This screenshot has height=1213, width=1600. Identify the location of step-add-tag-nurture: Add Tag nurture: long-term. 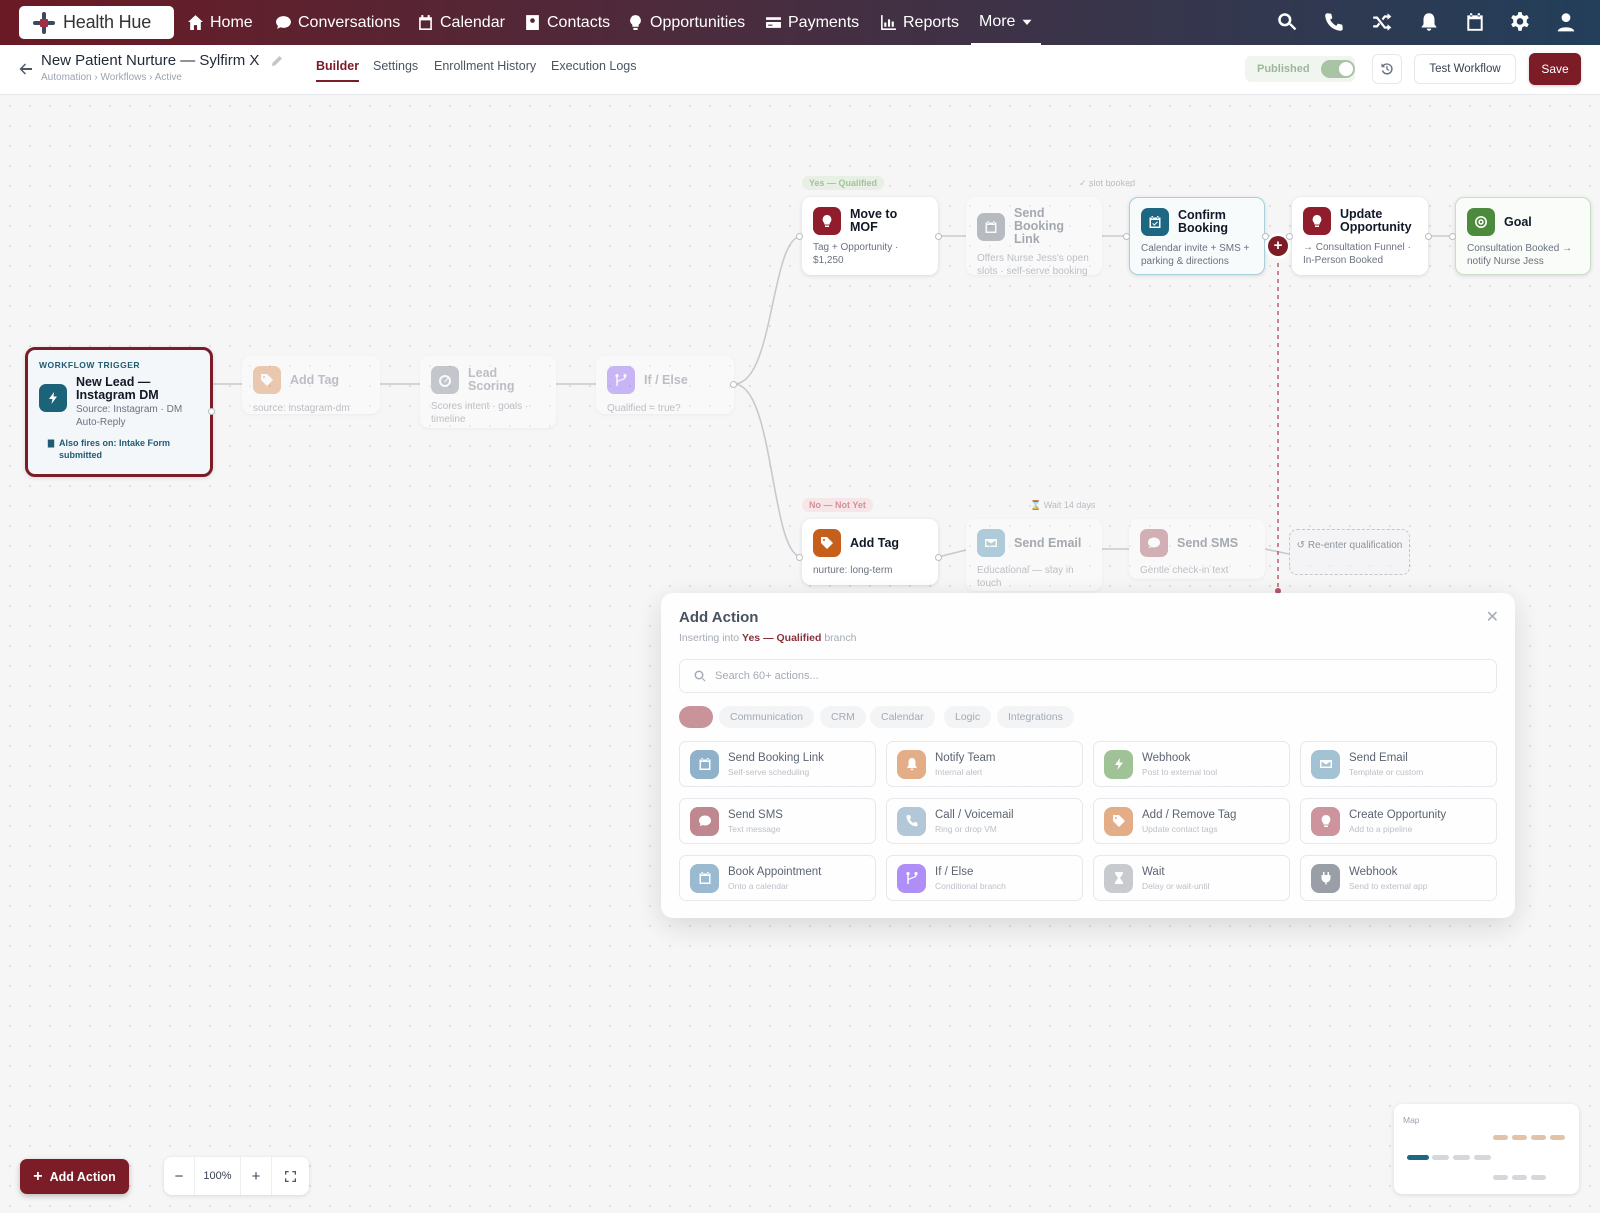
(870, 552).